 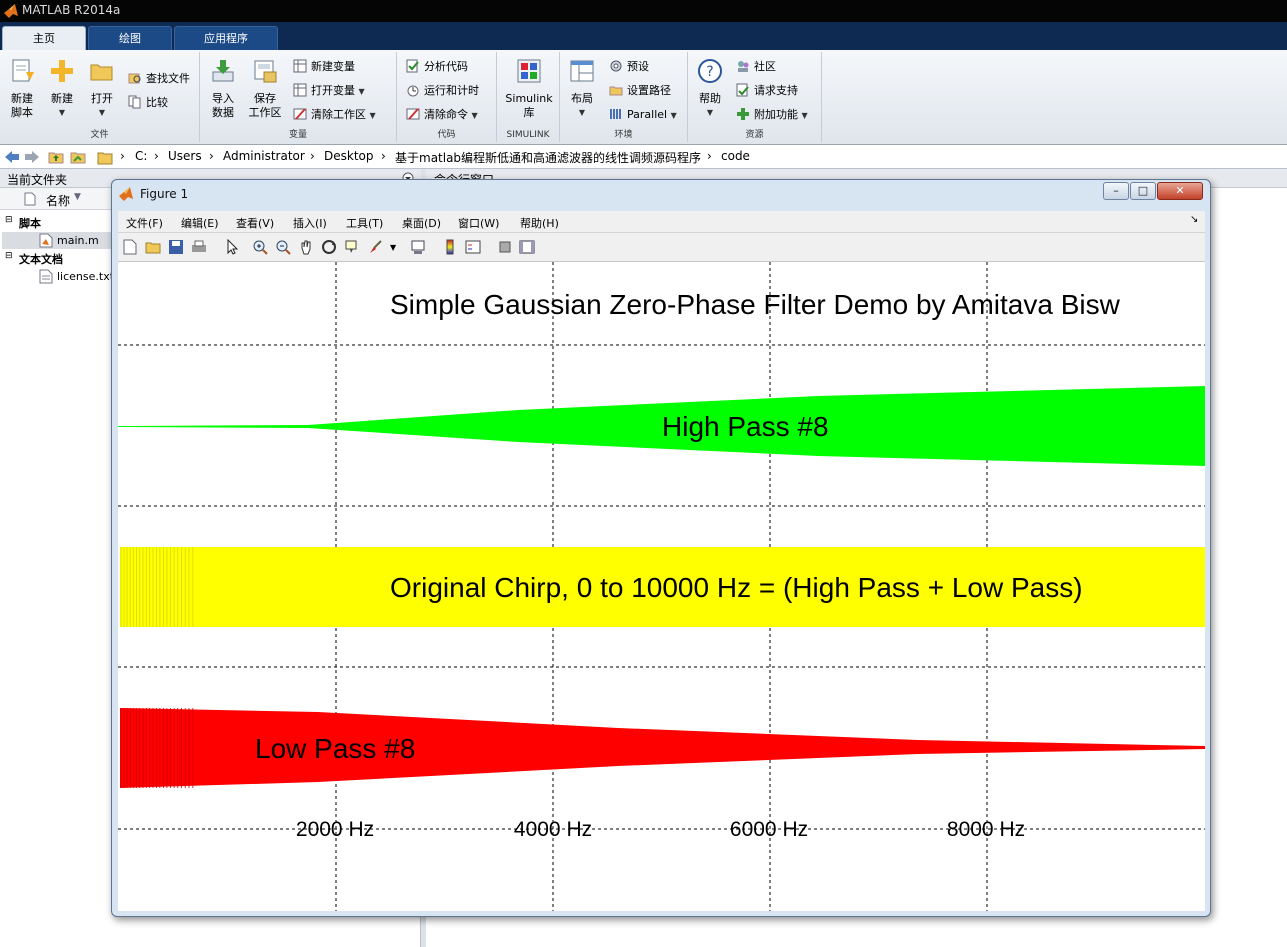 What do you see at coordinates (1180, 191) in the screenshot?
I see `close-button: ✕` at bounding box center [1180, 191].